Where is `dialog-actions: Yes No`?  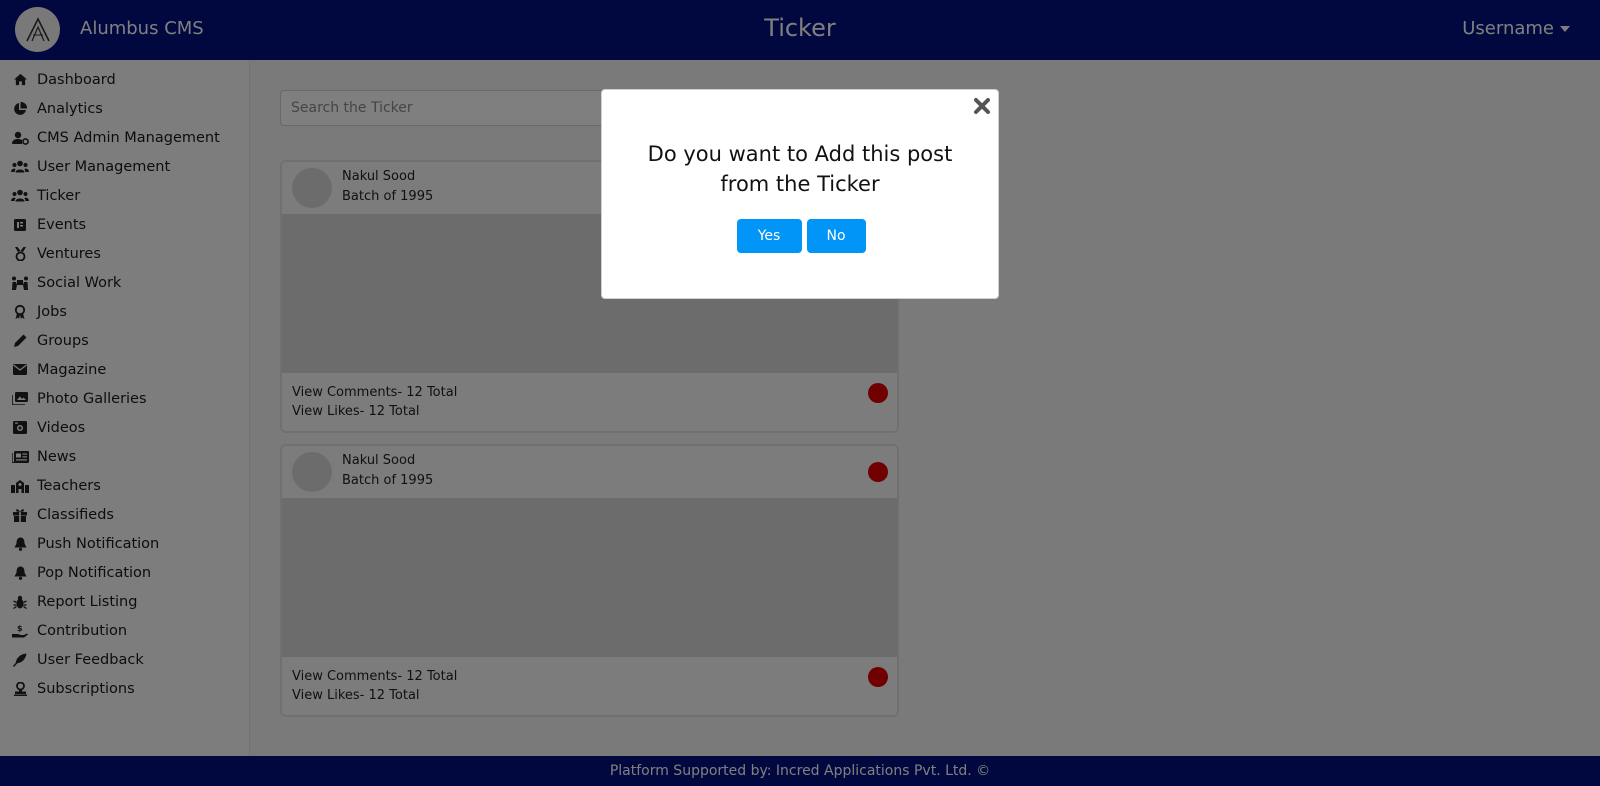
dialog-actions: Yes No is located at coordinates (801, 236).